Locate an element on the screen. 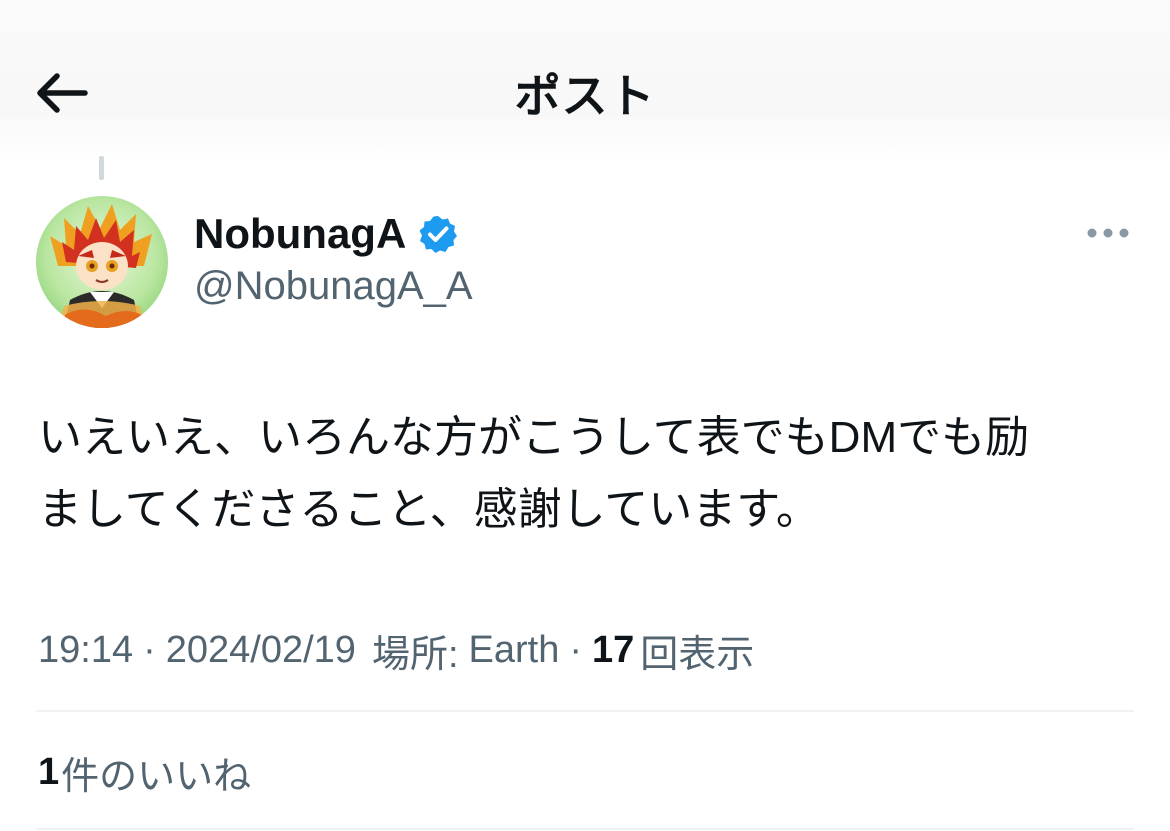 The height and width of the screenshot is (831, 1170). views-label: 回表示 is located at coordinates (697, 654).